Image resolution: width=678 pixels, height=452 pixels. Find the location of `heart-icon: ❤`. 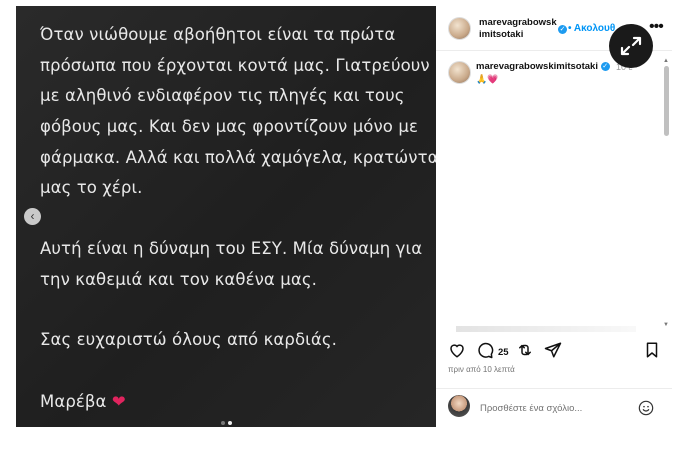

heart-icon: ❤ is located at coordinates (118, 401).